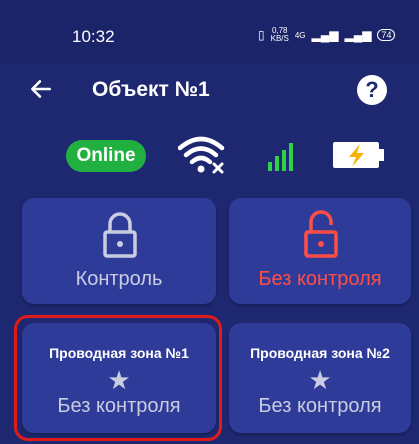 This screenshot has height=444, width=419. I want to click on lock-open-icon, so click(321, 234).